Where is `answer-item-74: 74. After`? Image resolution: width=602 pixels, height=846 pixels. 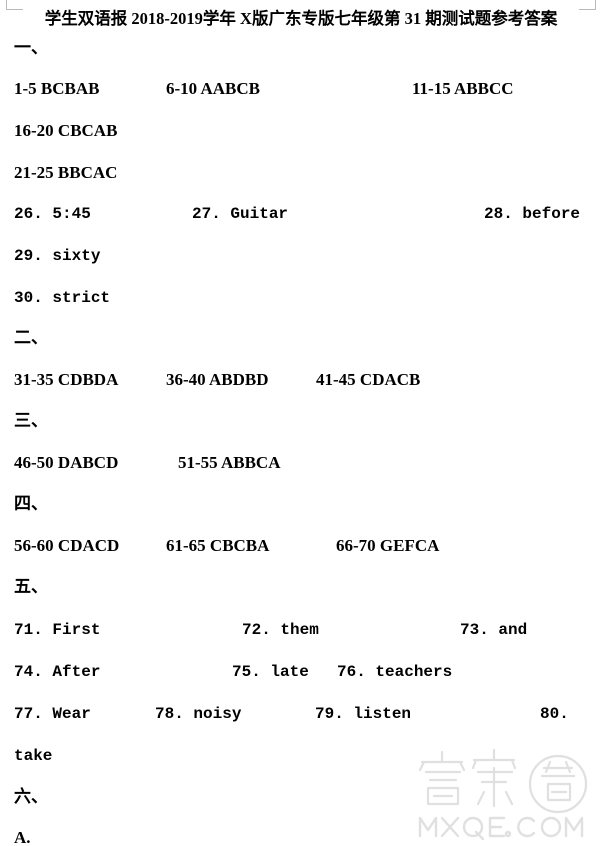 answer-item-74: 74. After is located at coordinates (57, 672).